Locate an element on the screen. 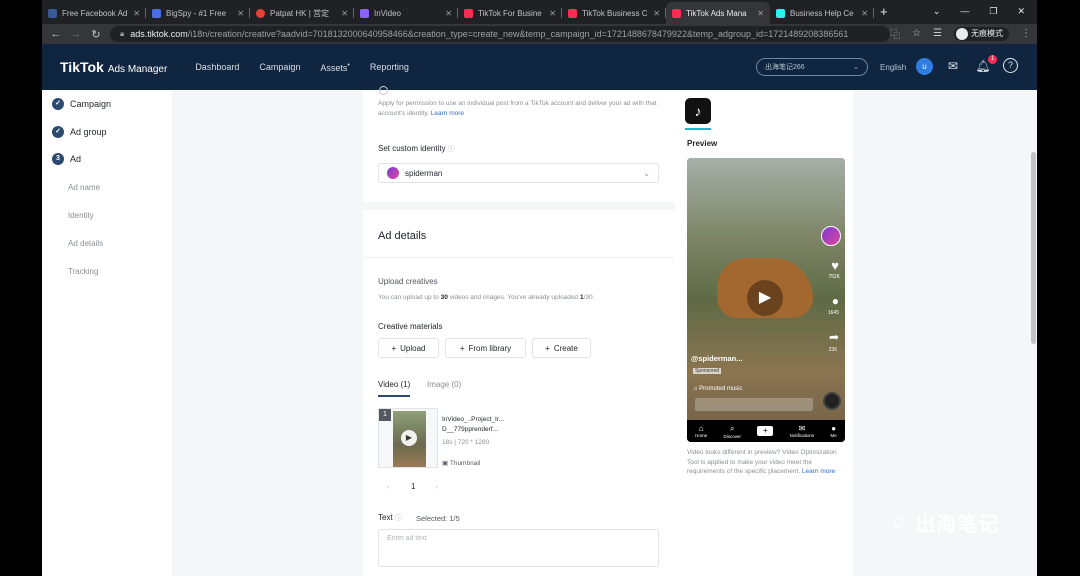 Image resolution: width=1080 pixels, height=576 pixels. check-icon: ✓ is located at coordinates (58, 132).